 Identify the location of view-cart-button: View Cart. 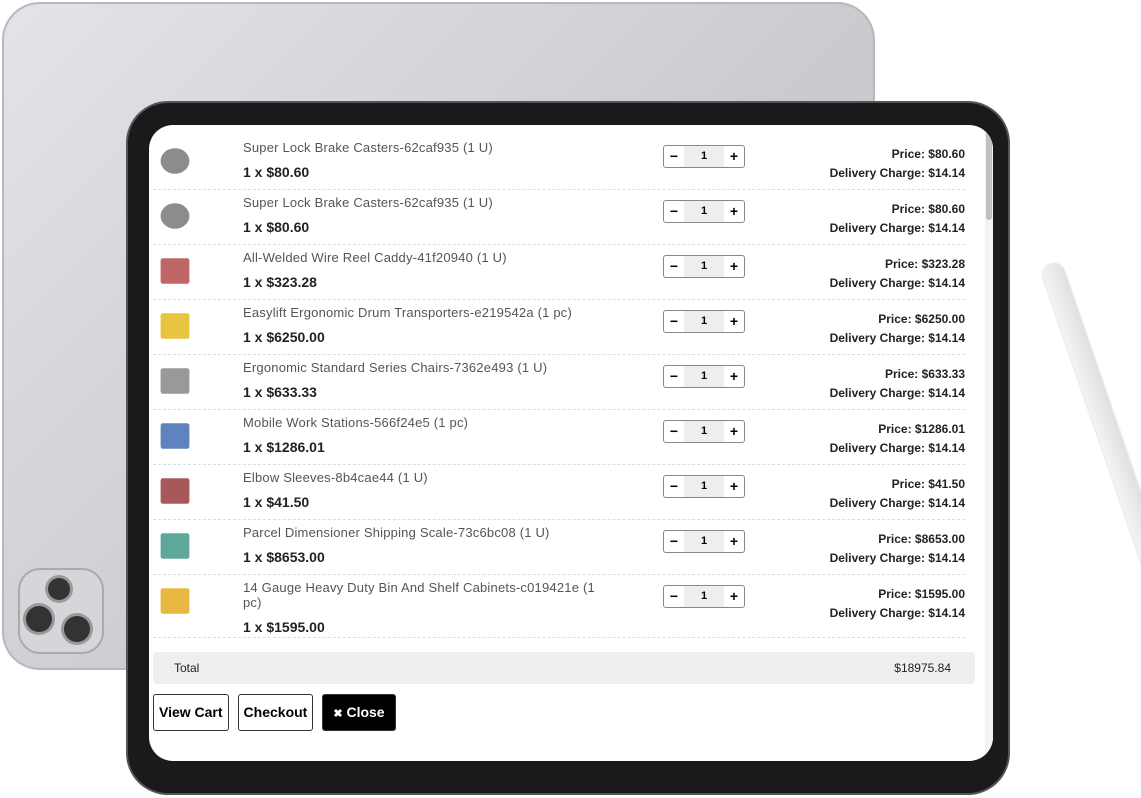
(191, 712).